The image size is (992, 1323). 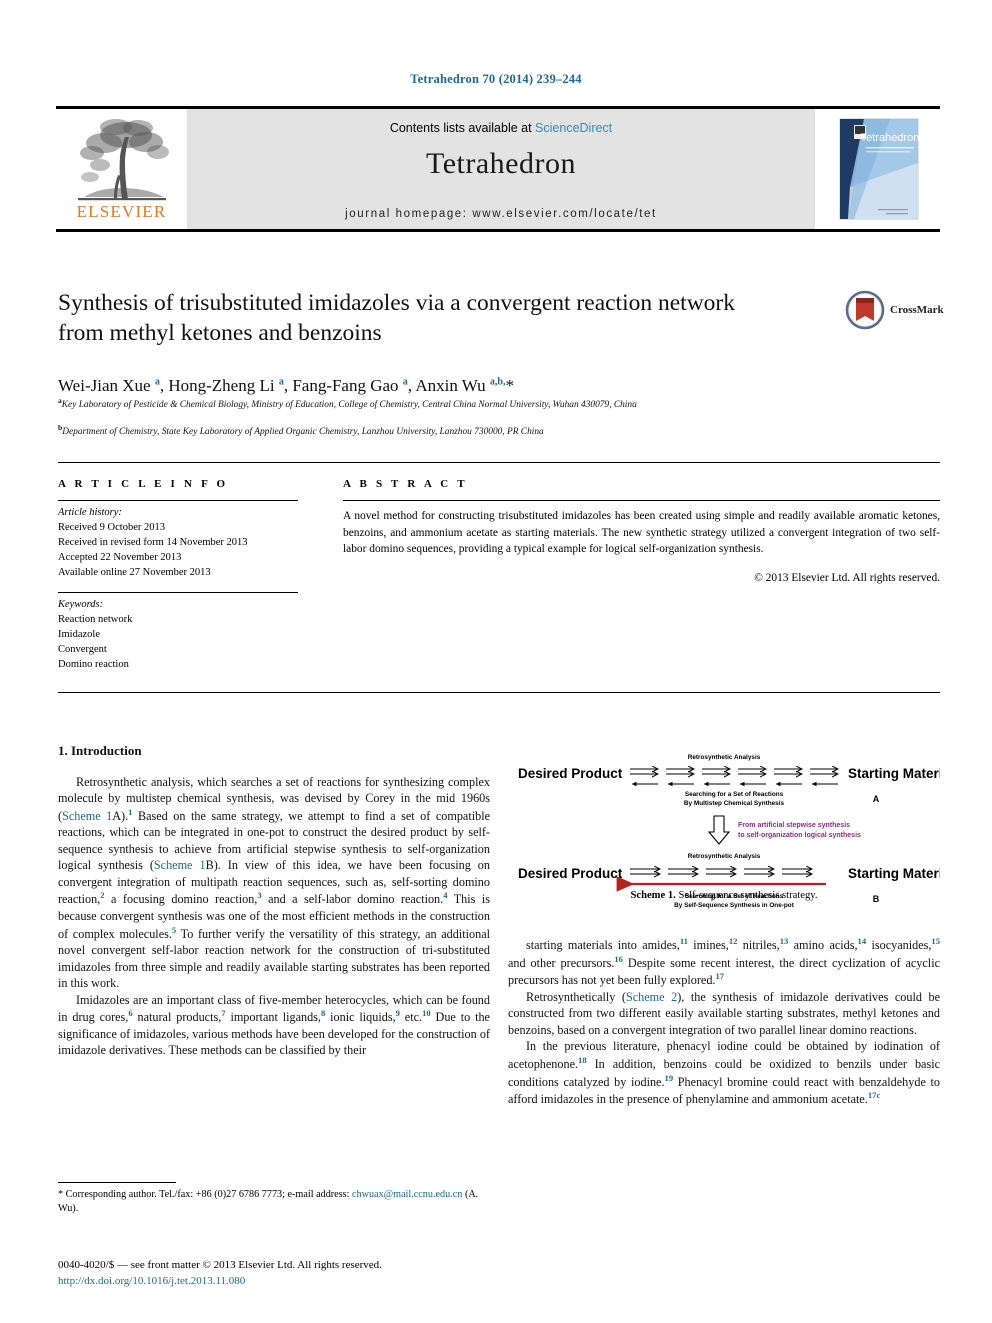 What do you see at coordinates (178, 500) in the screenshot?
I see `divider-info` at bounding box center [178, 500].